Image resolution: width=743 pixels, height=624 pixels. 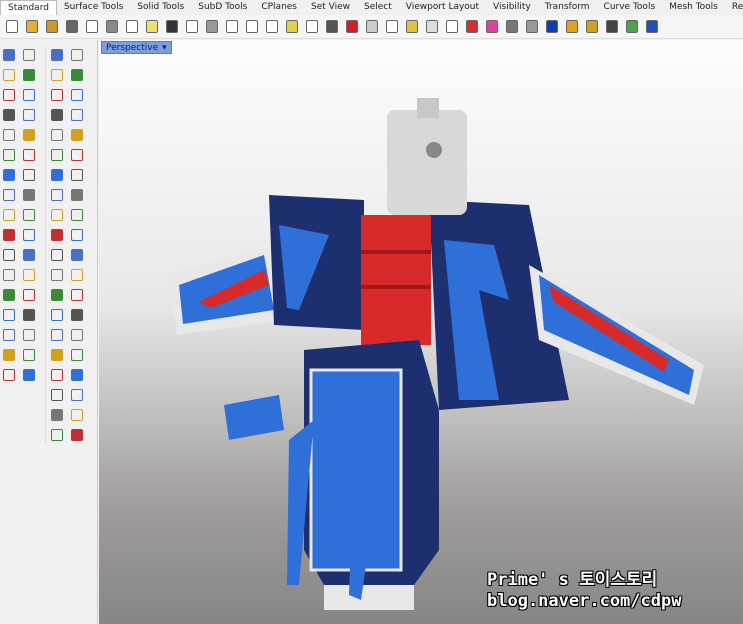 I want to click on interp-curve-tool, so click(x=57, y=114).